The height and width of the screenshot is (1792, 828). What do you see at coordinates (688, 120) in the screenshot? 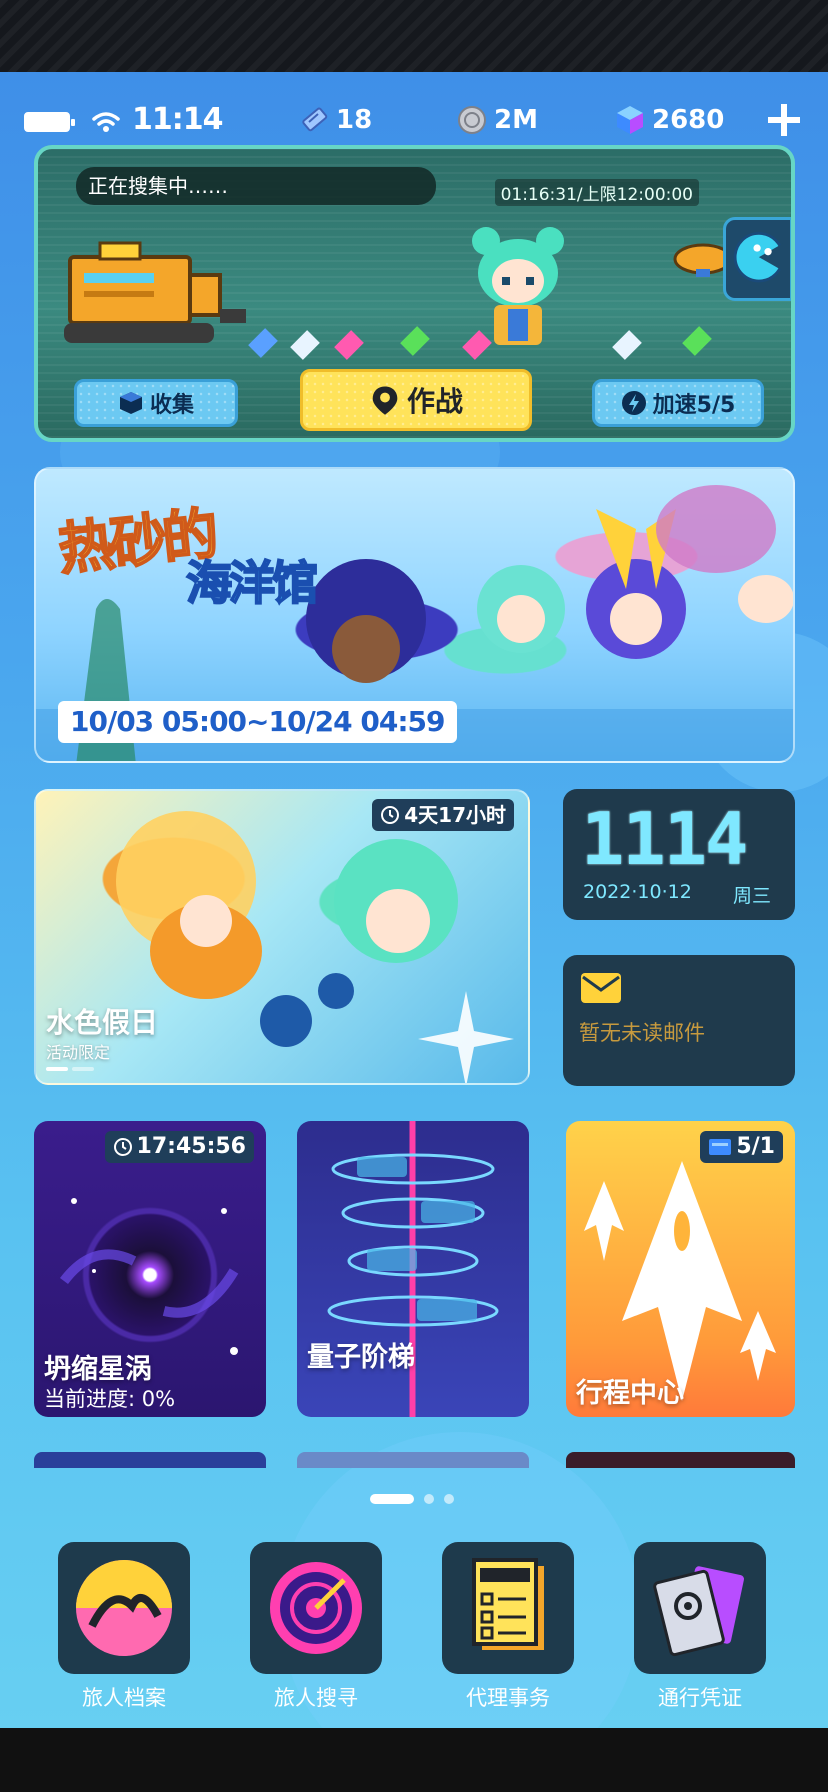
I see `gem-count: 2680` at bounding box center [688, 120].